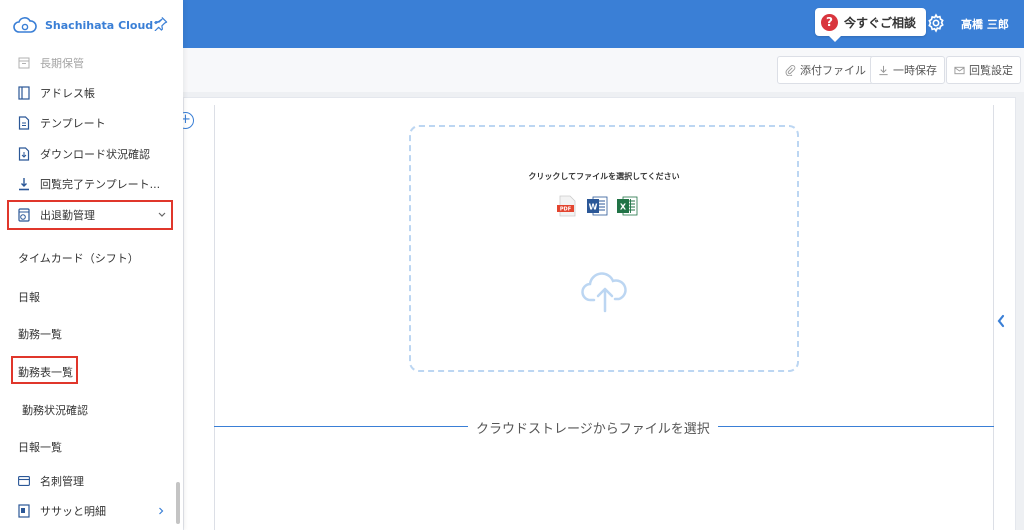  Describe the element at coordinates (25, 25) in the screenshot. I see `cloud-logo-icon` at that location.